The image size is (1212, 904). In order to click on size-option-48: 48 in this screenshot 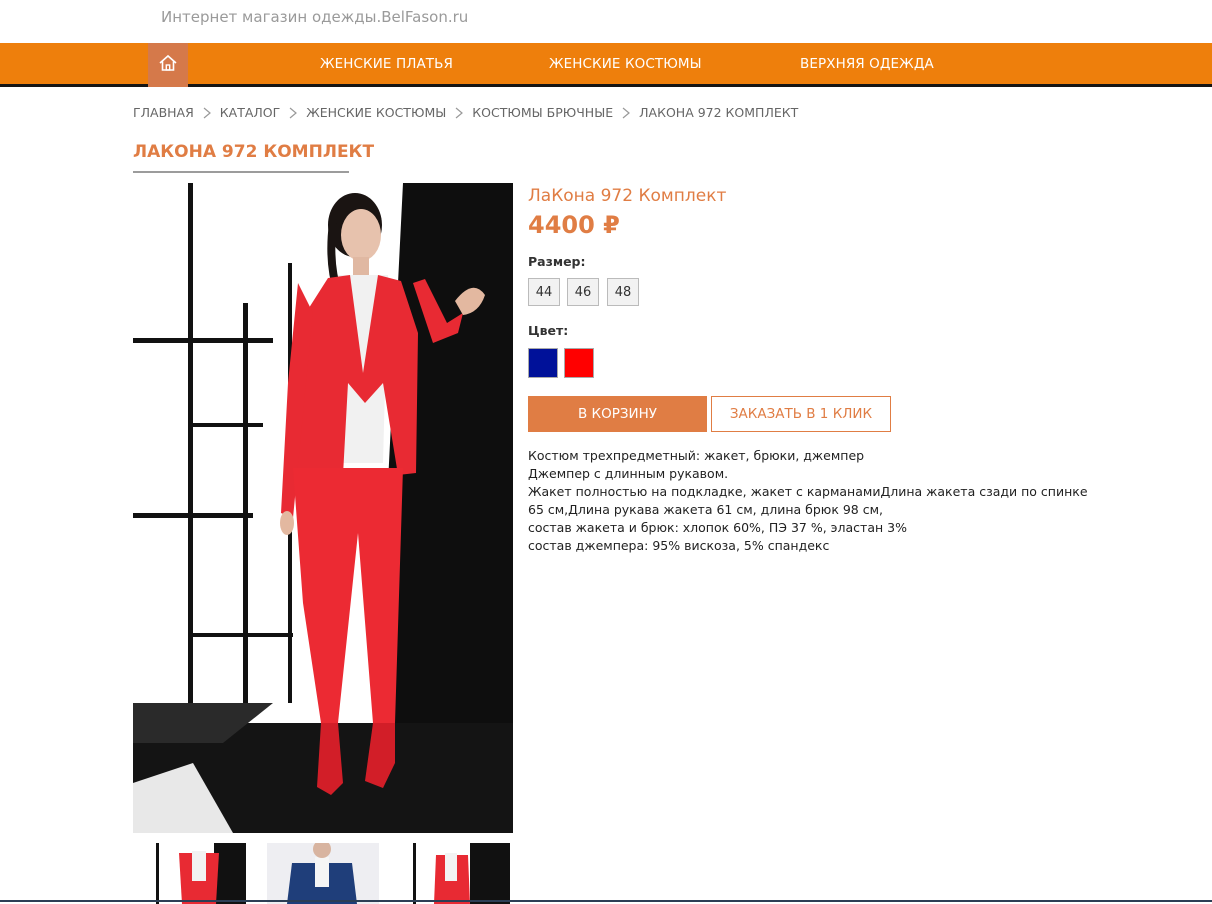, I will do `click(623, 292)`.